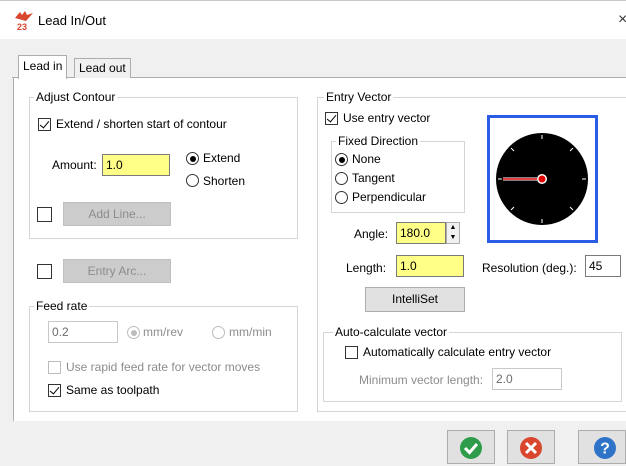  What do you see at coordinates (387, 118) in the screenshot?
I see `use-entry-vector-label: Use entry vector` at bounding box center [387, 118].